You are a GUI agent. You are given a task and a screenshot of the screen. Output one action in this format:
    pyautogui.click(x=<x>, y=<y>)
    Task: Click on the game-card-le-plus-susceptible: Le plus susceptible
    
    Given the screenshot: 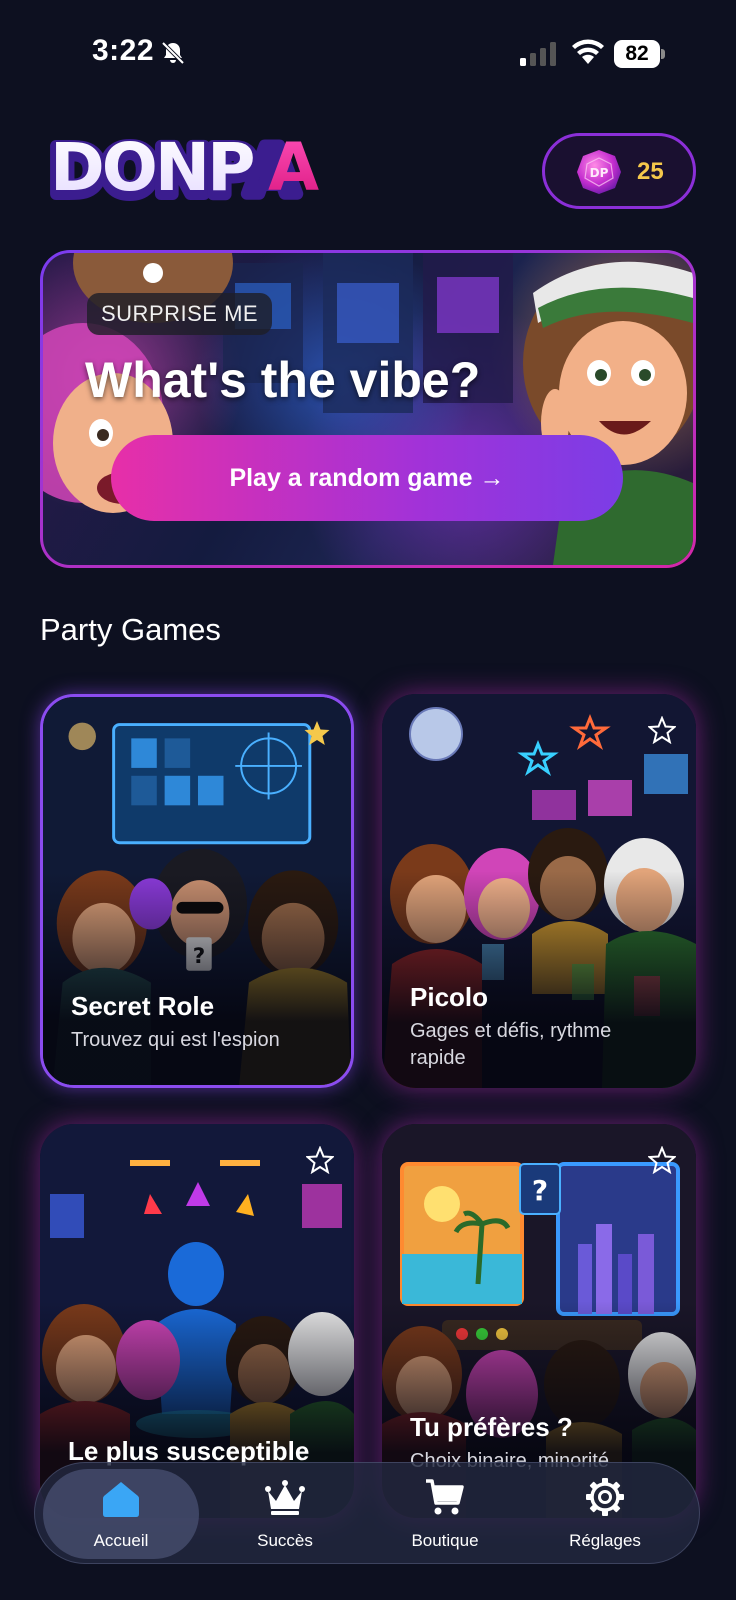 What is the action you would take?
    pyautogui.click(x=197, y=1321)
    